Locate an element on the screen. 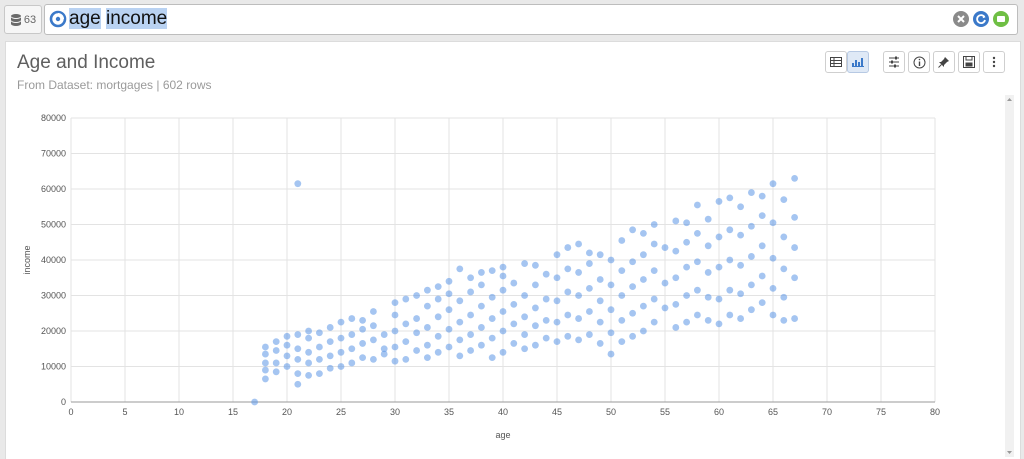 The width and height of the screenshot is (1024, 459). scrollbar is located at coordinates (1009, 276).